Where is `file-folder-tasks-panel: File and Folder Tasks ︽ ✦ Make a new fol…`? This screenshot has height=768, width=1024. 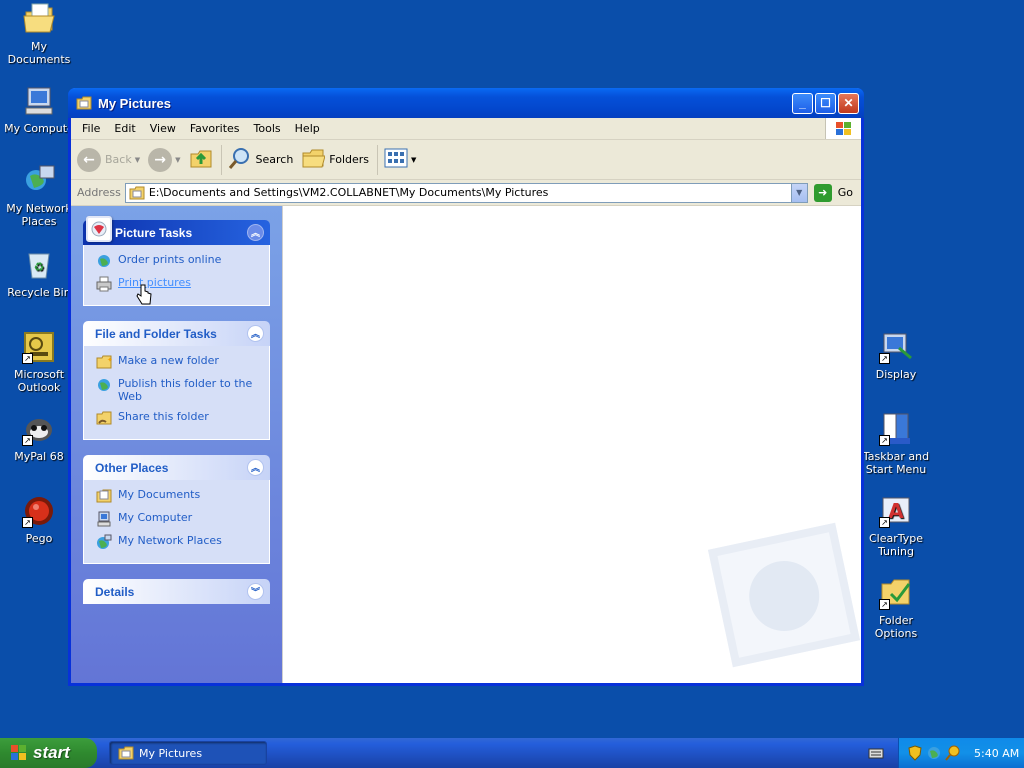
file-folder-tasks-panel: File and Folder Tasks ︽ ✦ Make a new fol… is located at coordinates (176, 380).